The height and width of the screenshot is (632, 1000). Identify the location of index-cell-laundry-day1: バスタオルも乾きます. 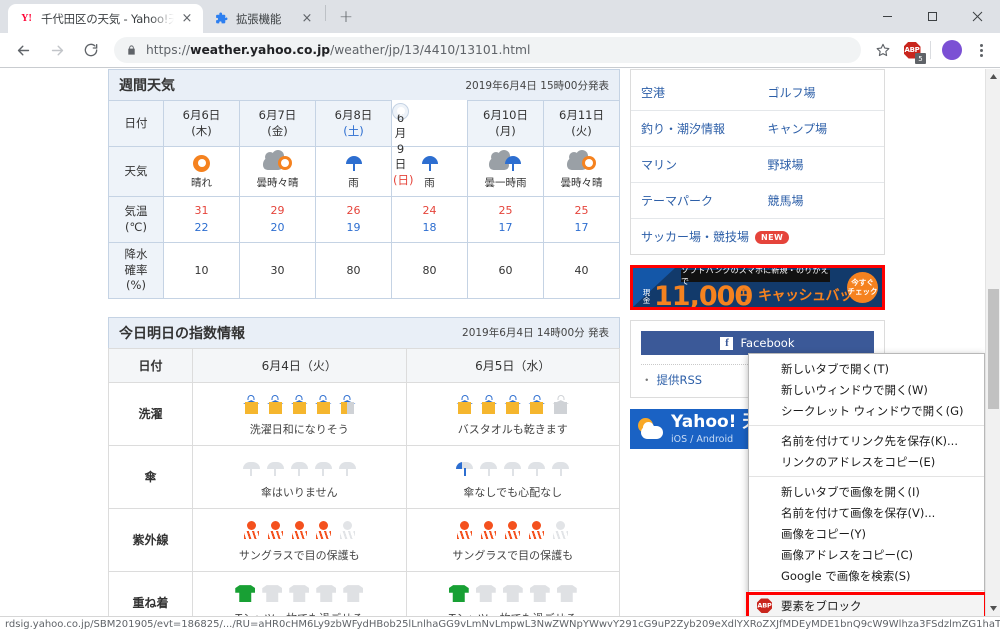
(512, 413).